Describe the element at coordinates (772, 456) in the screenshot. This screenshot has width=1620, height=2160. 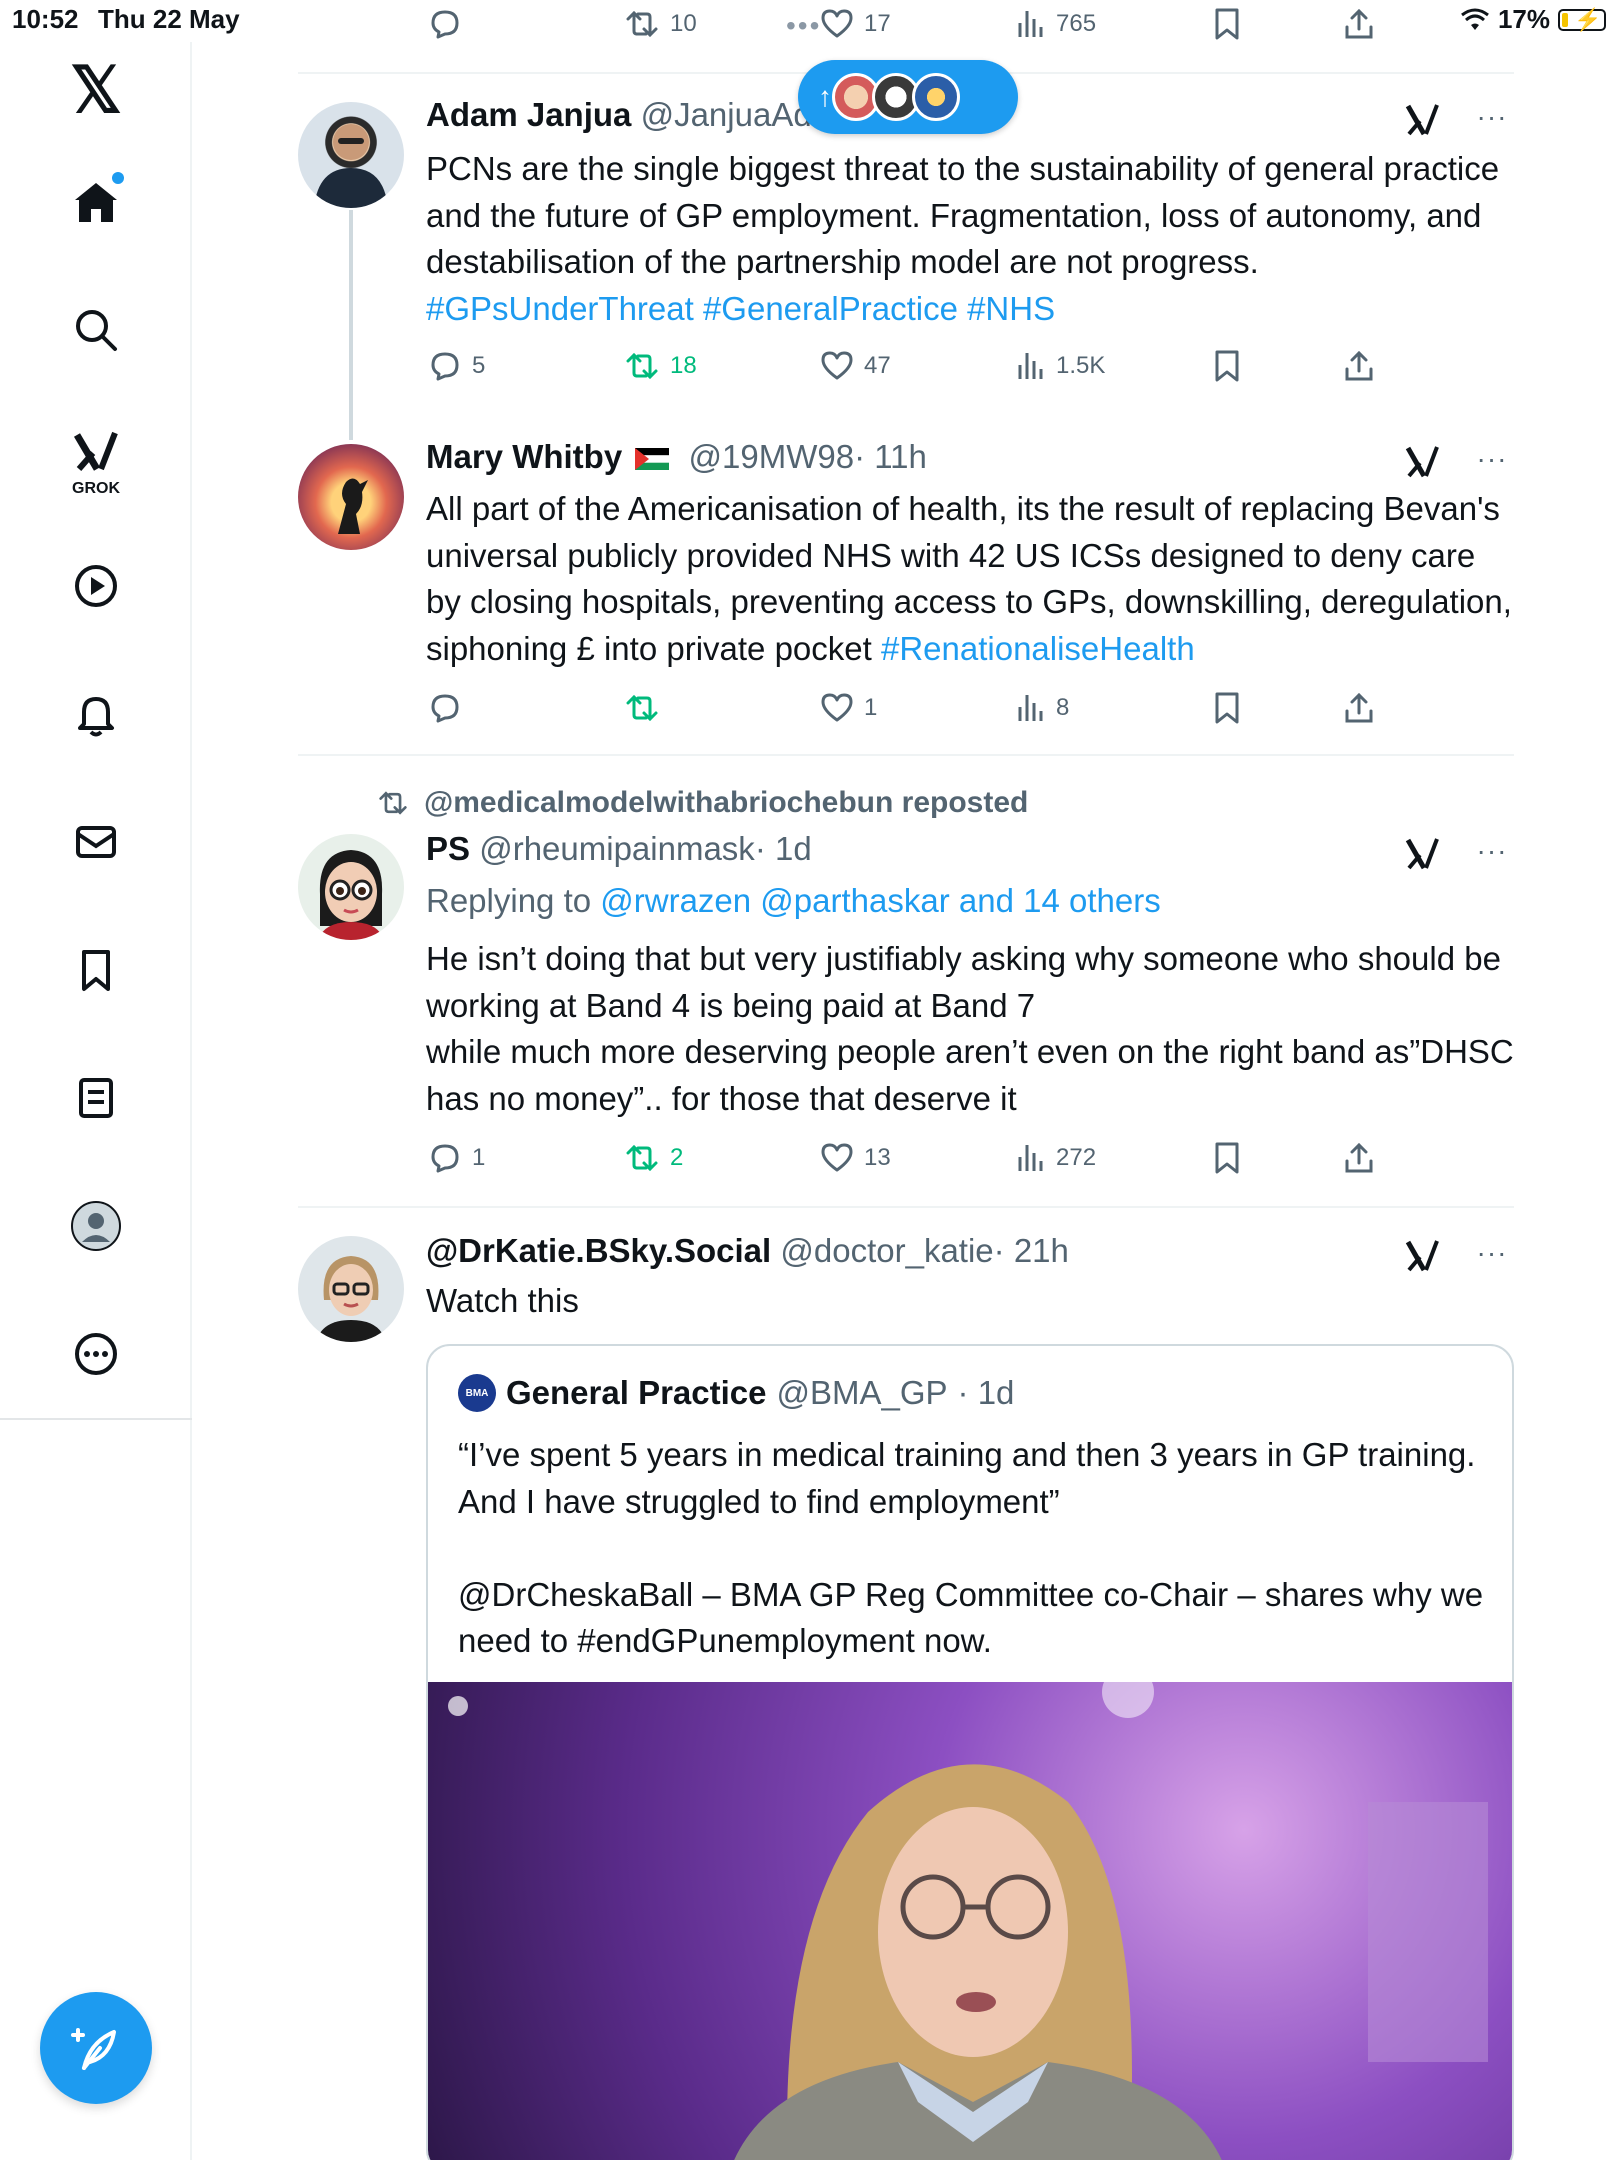
I see `author-handle: @19MW98` at that location.